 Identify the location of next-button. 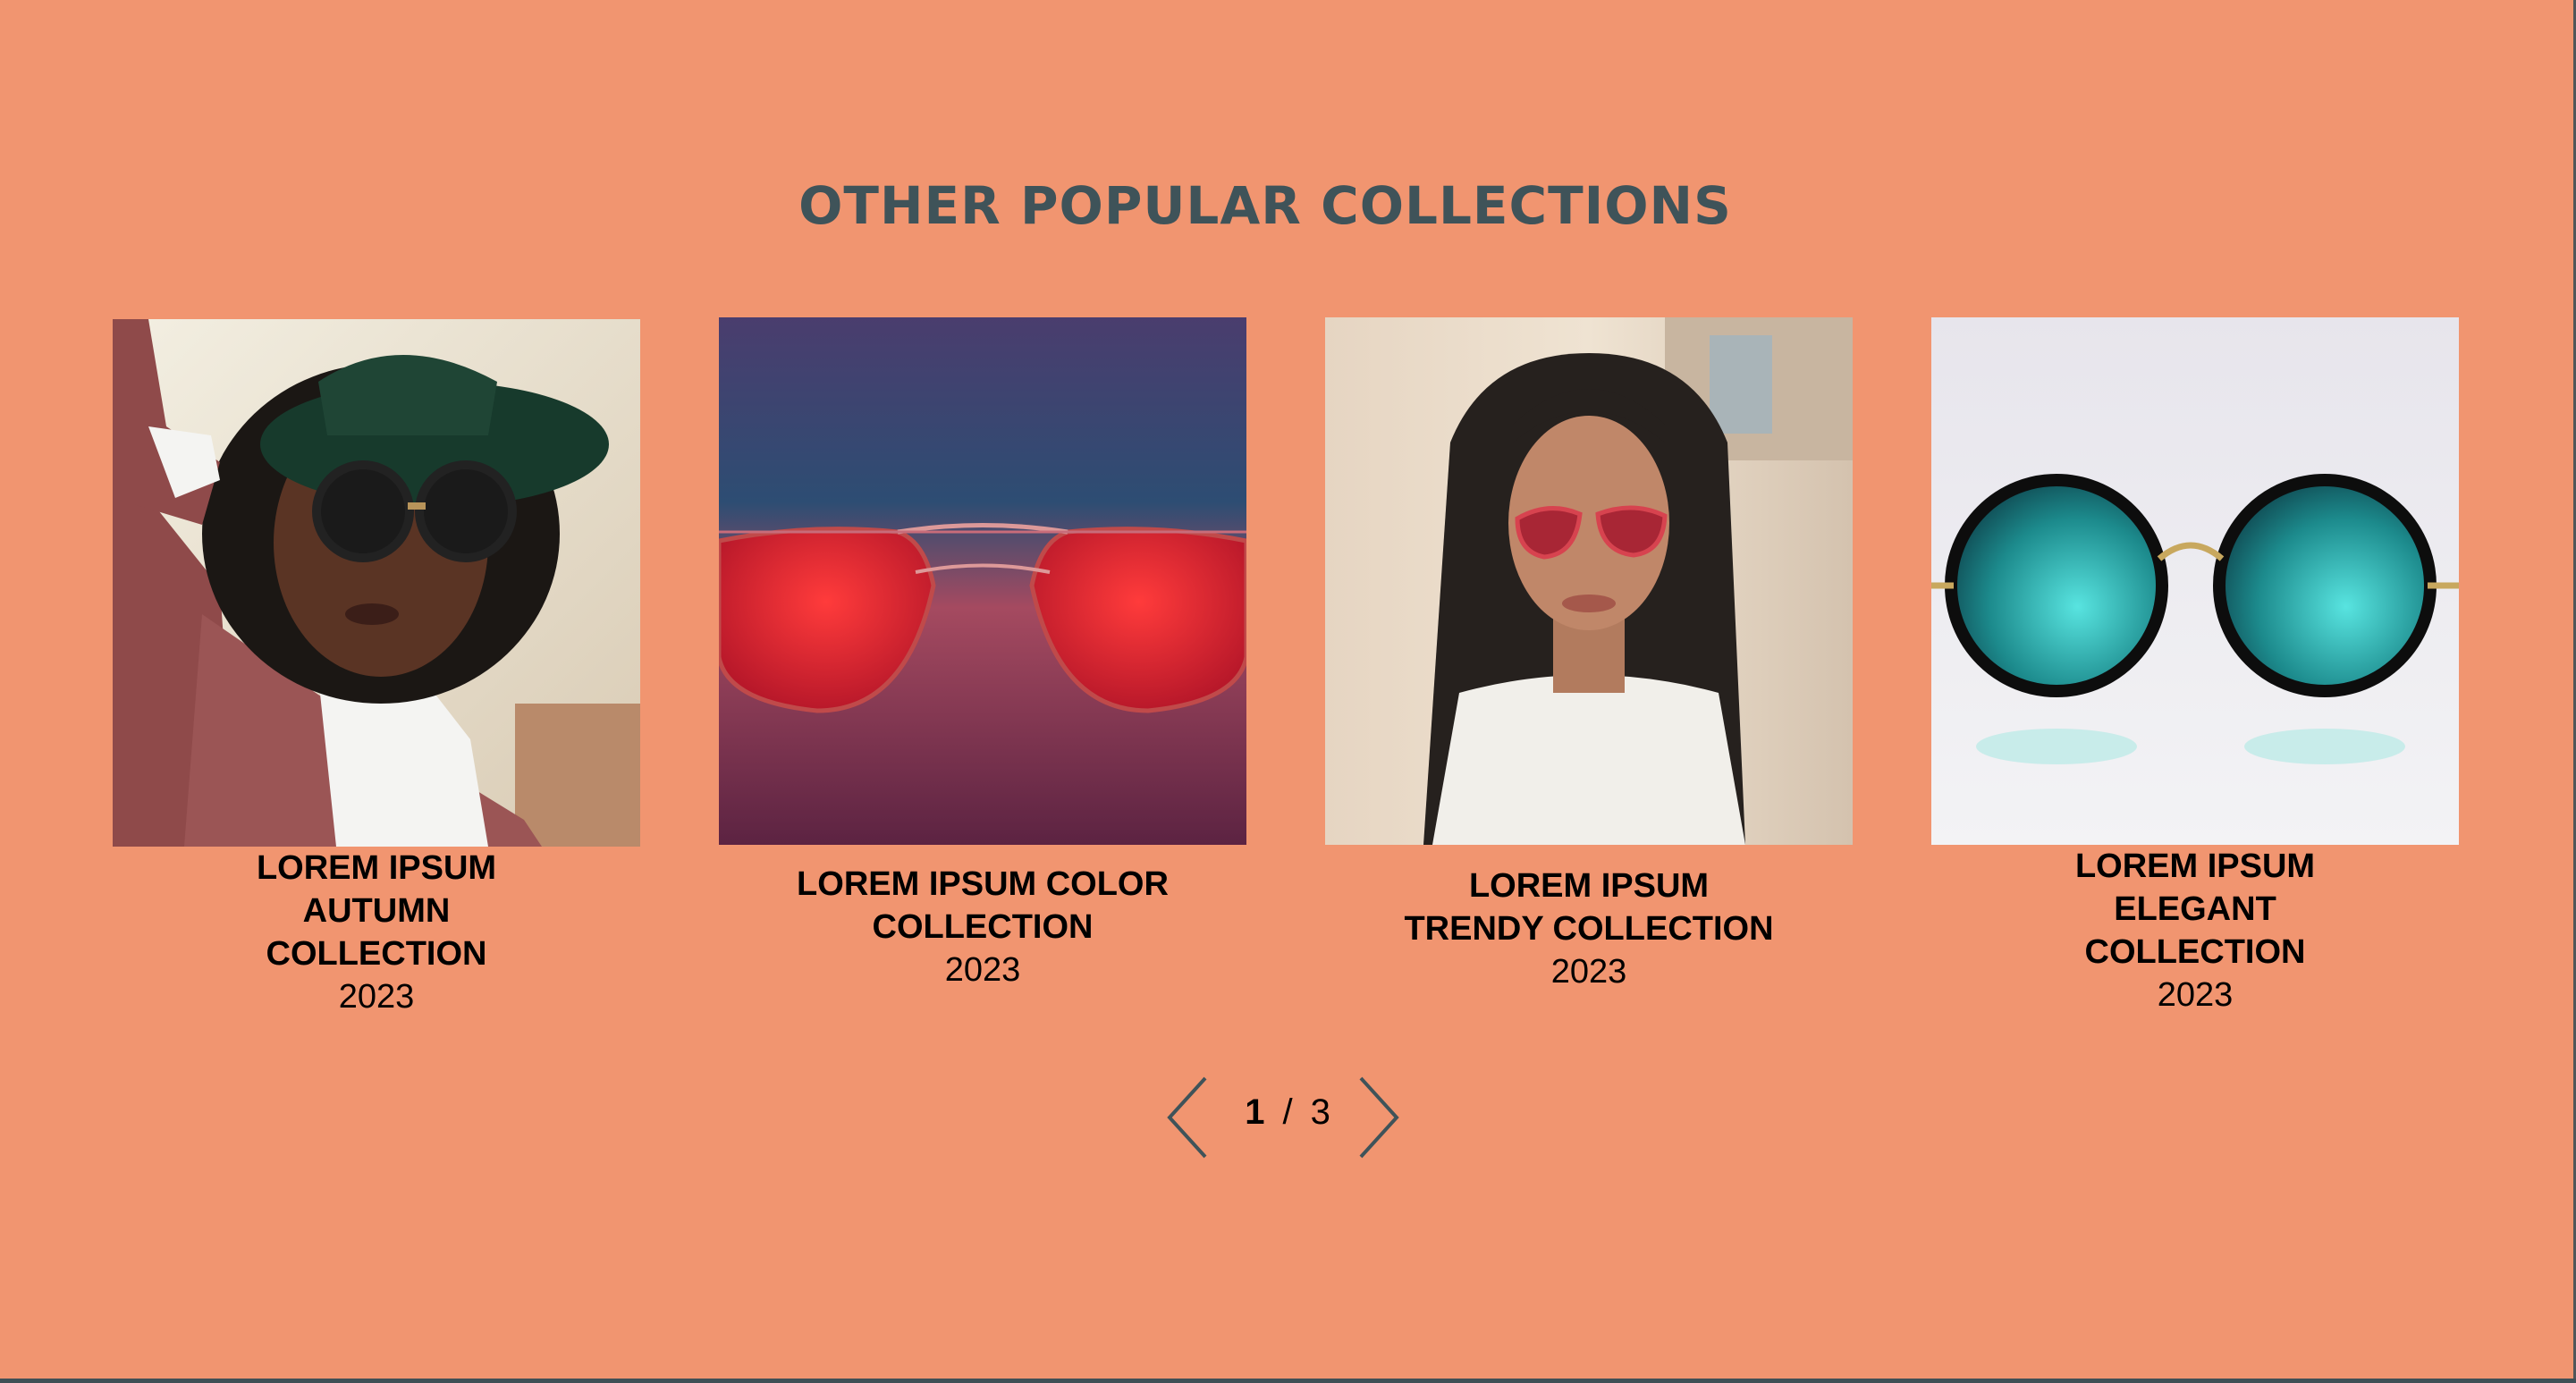
(1377, 1117).